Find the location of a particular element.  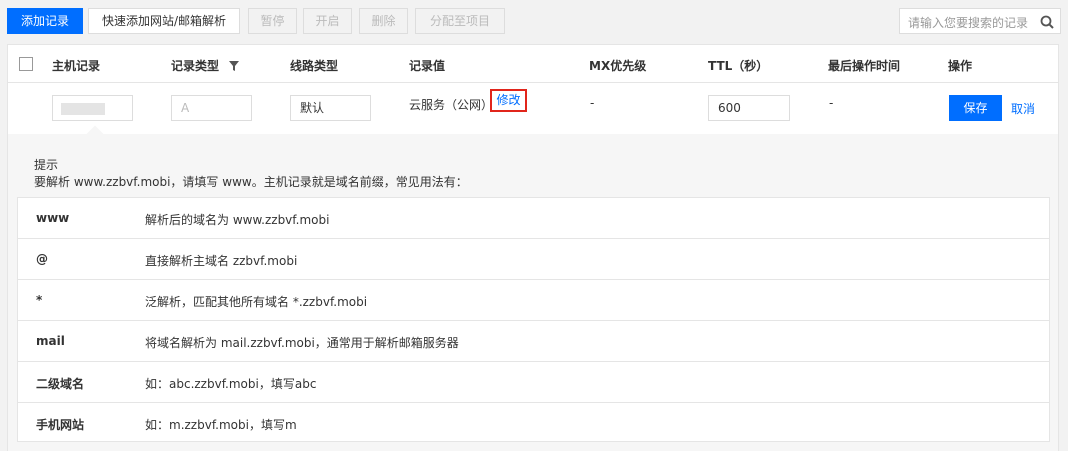

record-value-text: 云服务（公网） is located at coordinates (451, 105).